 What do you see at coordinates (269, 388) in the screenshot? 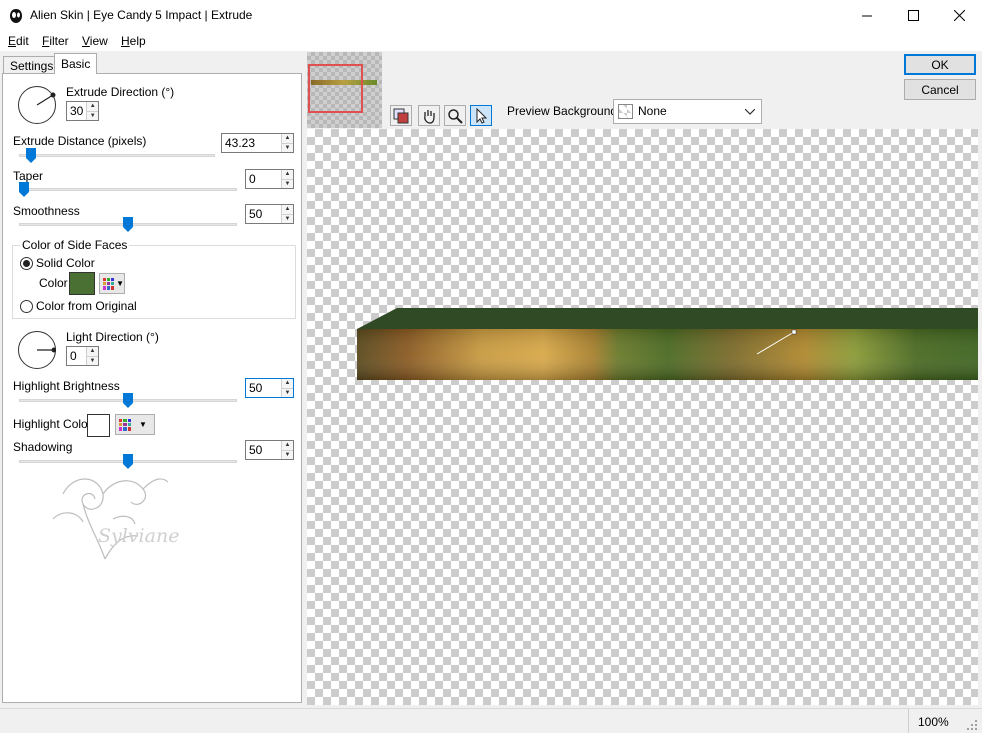
I see `highlight-brightness-input: 50 ▲ ▼` at bounding box center [269, 388].